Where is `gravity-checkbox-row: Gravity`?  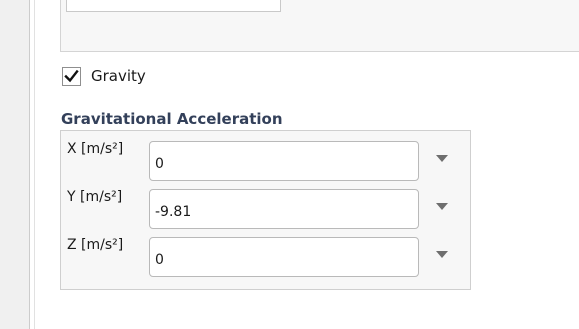 gravity-checkbox-row: Gravity is located at coordinates (104, 76).